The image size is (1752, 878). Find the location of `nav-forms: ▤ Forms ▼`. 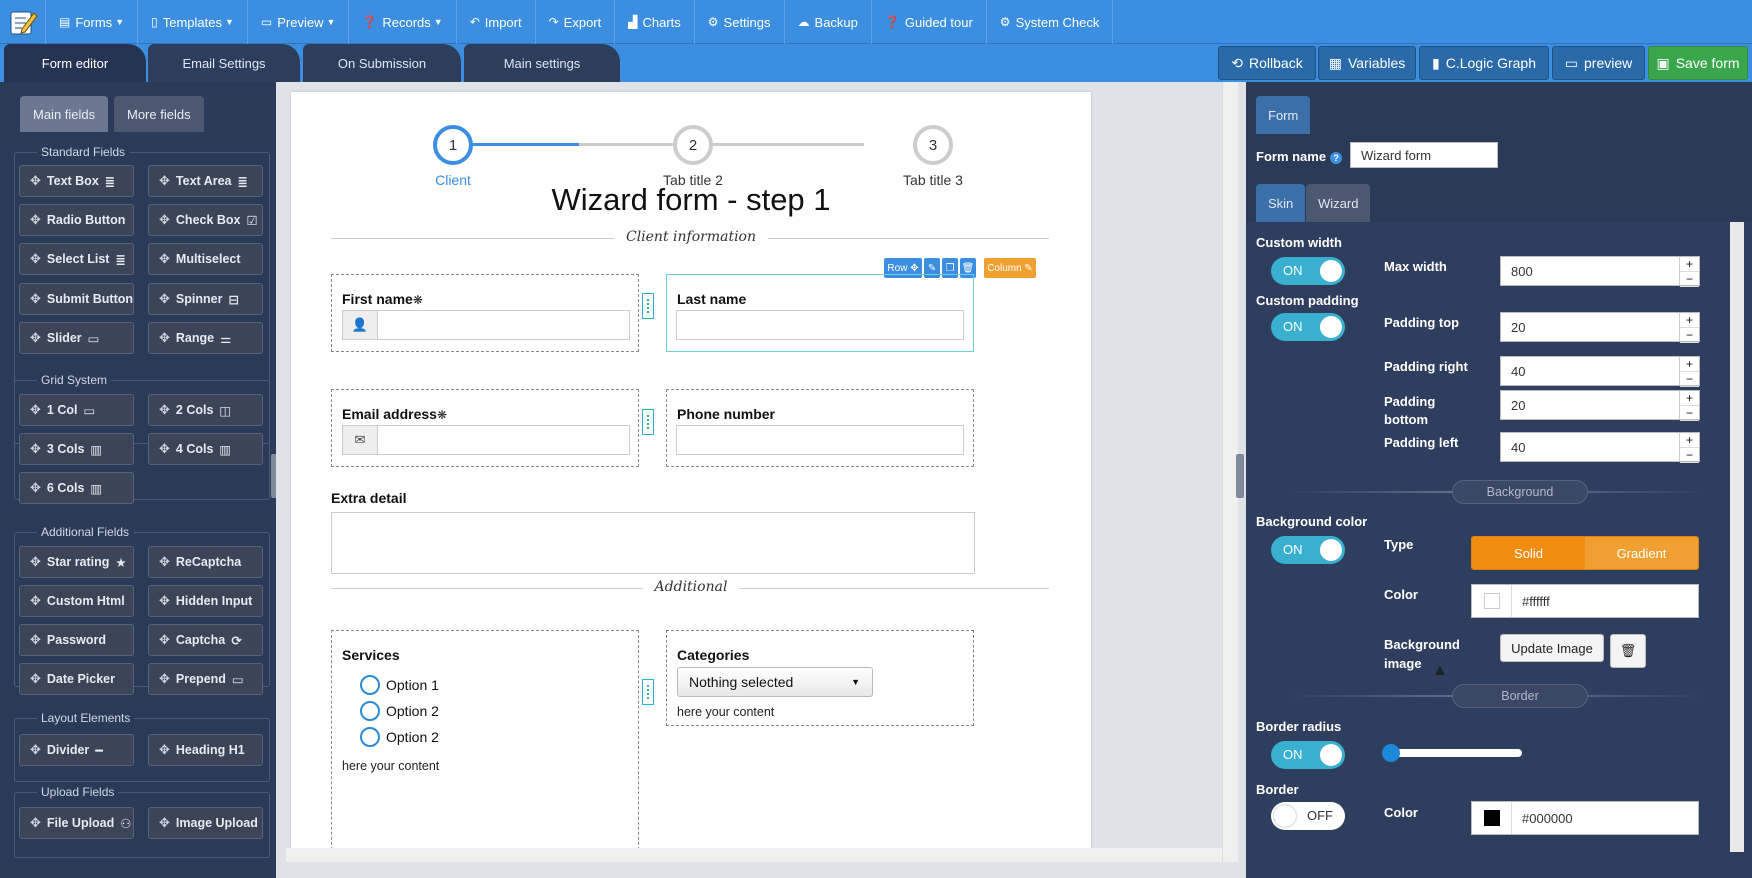

nav-forms: ▤ Forms ▼ is located at coordinates (92, 22).